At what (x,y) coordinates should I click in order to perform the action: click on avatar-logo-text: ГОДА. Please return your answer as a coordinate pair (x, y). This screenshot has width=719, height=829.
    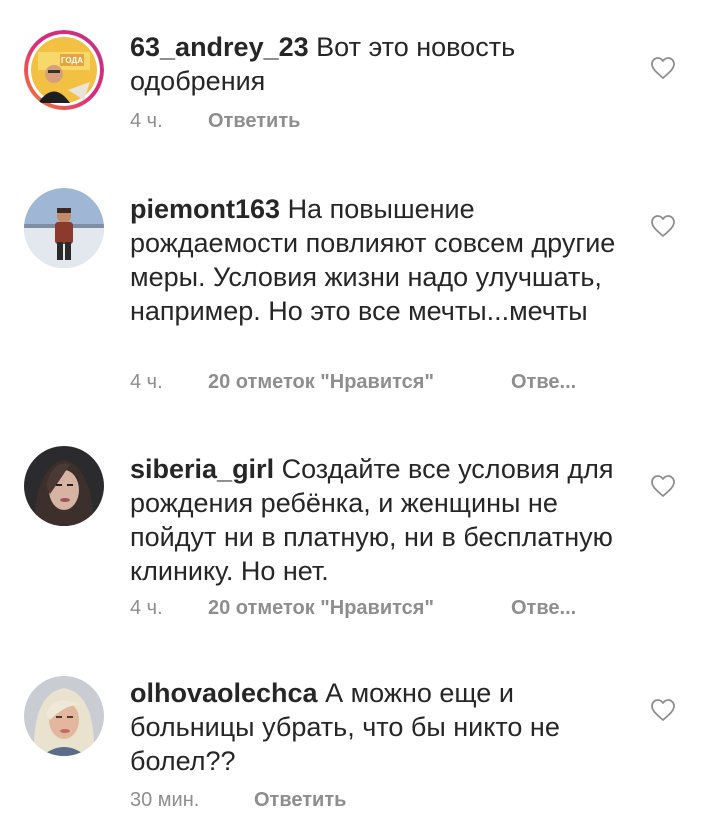
    Looking at the image, I should click on (72, 60).